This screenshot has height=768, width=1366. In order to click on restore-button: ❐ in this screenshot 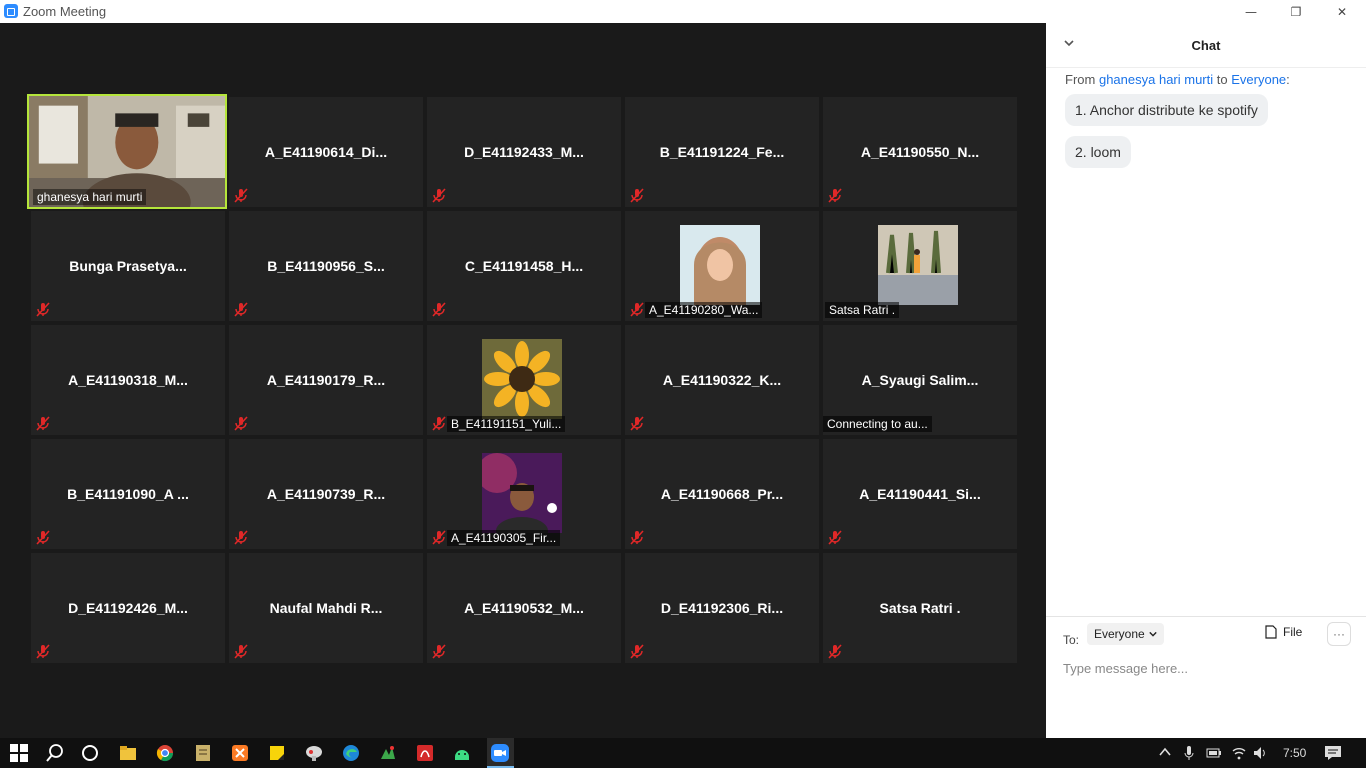, I will do `click(1296, 11)`.